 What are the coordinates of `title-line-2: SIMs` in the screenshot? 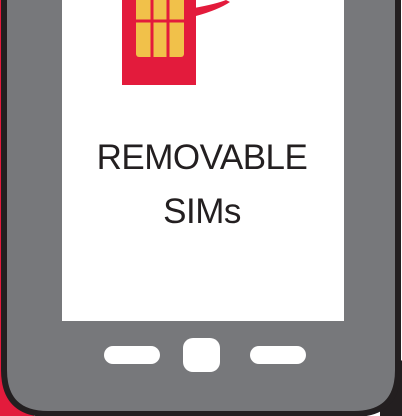 It's located at (202, 211).